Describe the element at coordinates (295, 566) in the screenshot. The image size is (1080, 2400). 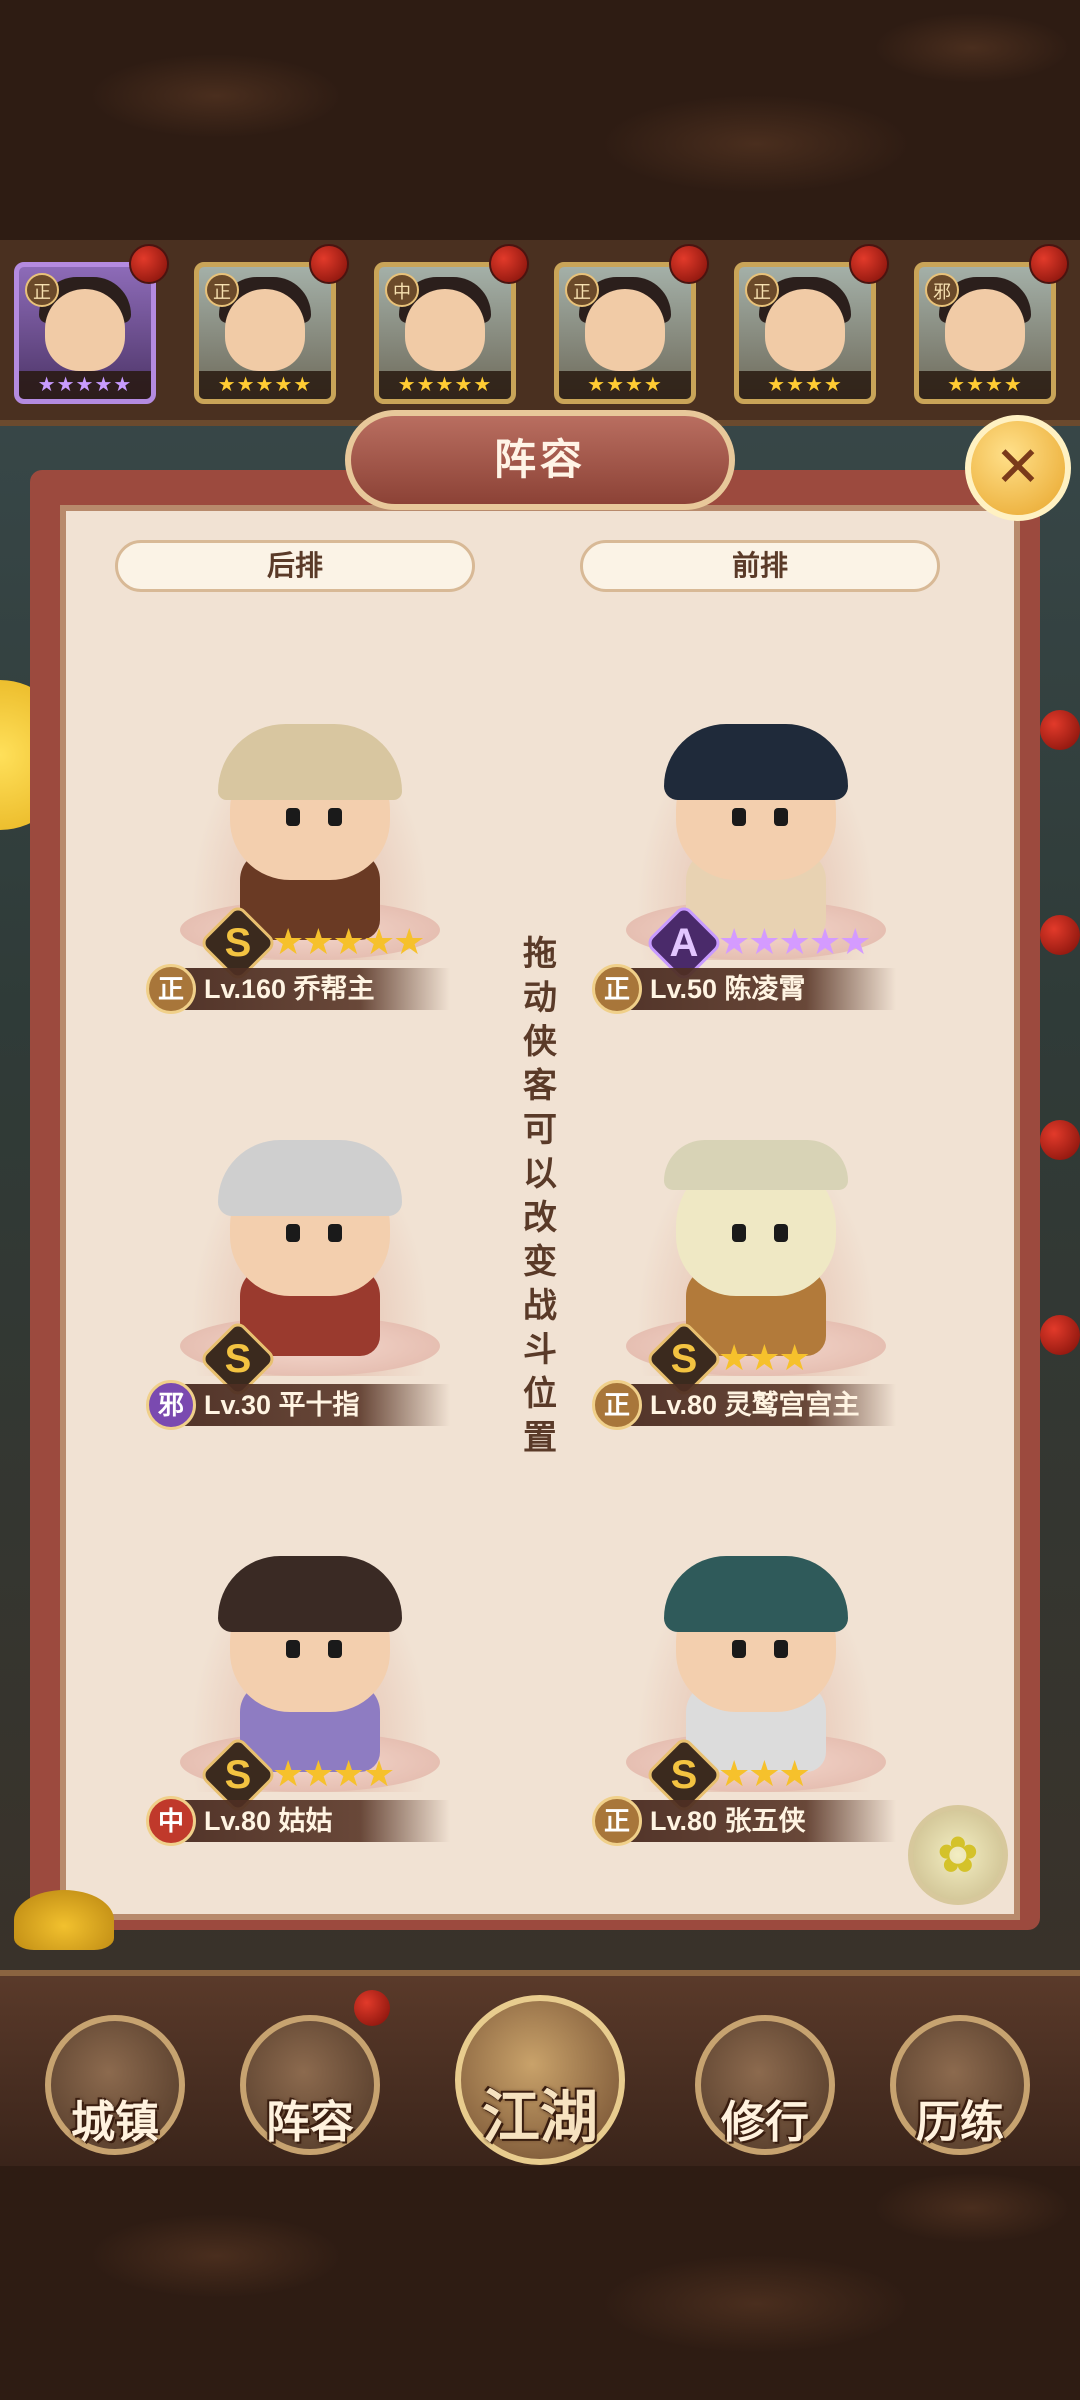
I see `back-row-label: 后排` at that location.